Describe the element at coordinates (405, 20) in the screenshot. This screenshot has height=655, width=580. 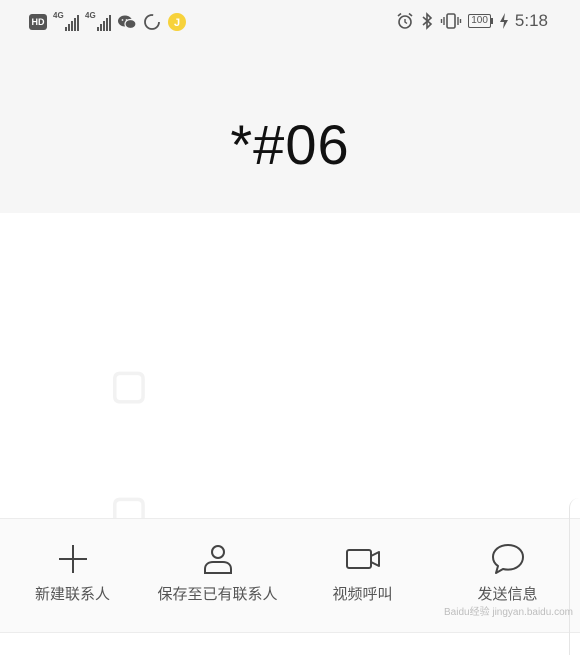
I see `alarm-icon` at that location.